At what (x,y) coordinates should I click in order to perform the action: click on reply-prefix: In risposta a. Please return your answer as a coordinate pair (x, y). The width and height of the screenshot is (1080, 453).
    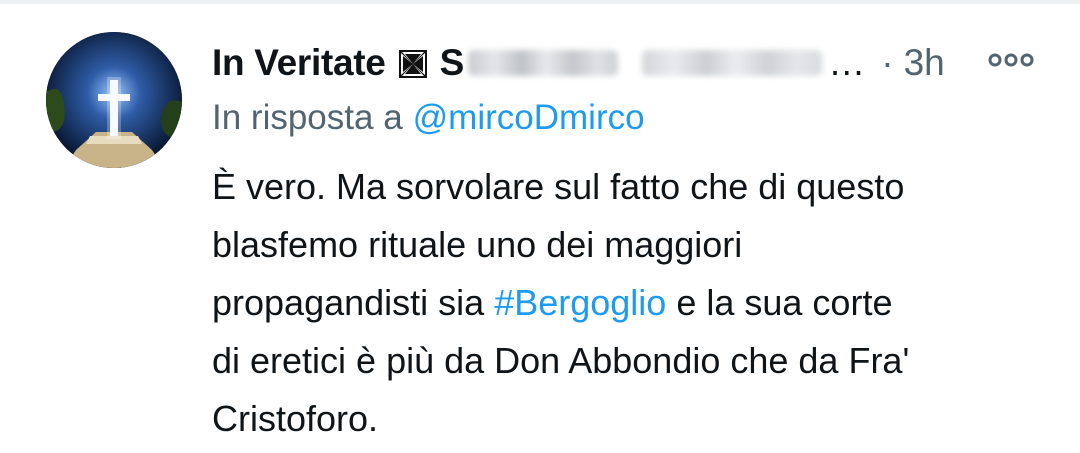
    Looking at the image, I should click on (307, 117).